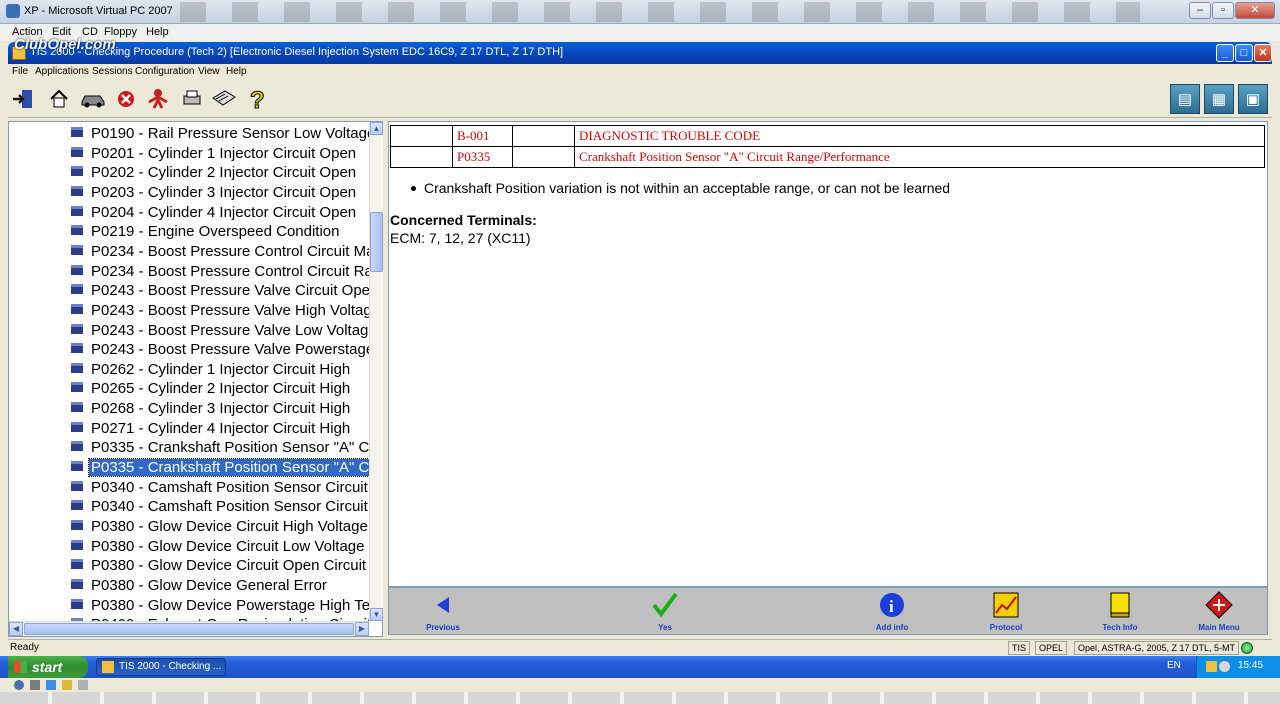 Image resolution: width=1280 pixels, height=704 pixels. What do you see at coordinates (1238, 667) in the screenshot?
I see `system-tray: 15:45` at bounding box center [1238, 667].